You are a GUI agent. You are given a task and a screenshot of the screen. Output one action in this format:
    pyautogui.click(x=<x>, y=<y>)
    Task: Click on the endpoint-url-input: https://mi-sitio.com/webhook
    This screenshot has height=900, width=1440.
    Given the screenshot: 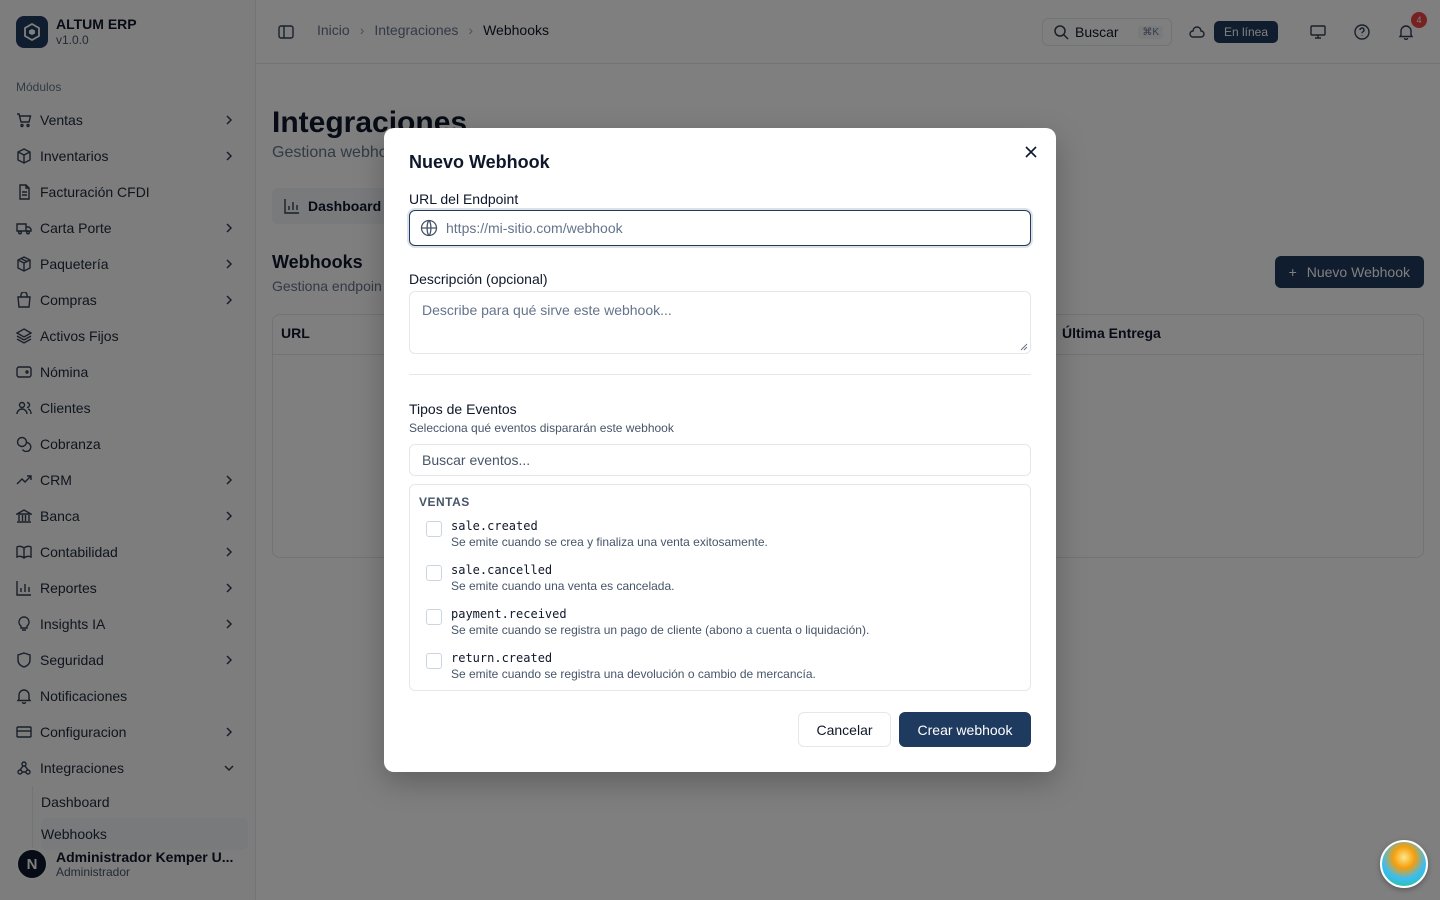 What is the action you would take?
    pyautogui.click(x=720, y=228)
    